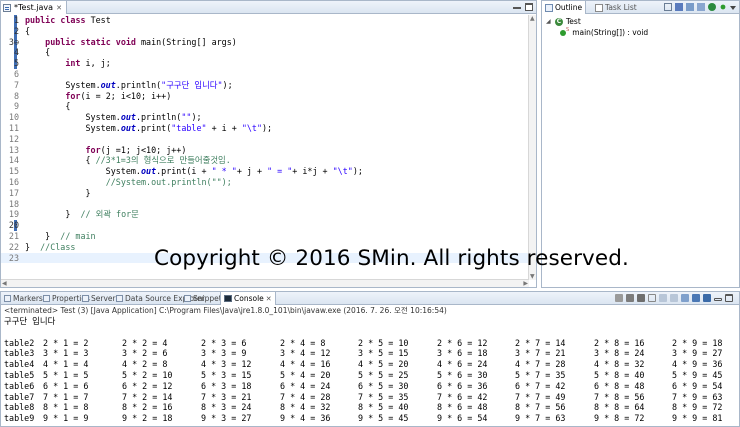 Image resolution: width=740 pixels, height=427 pixels. What do you see at coordinates (147, 396) in the screenshot?
I see `multiplication-cell: 7 * 2 = 14` at bounding box center [147, 396].